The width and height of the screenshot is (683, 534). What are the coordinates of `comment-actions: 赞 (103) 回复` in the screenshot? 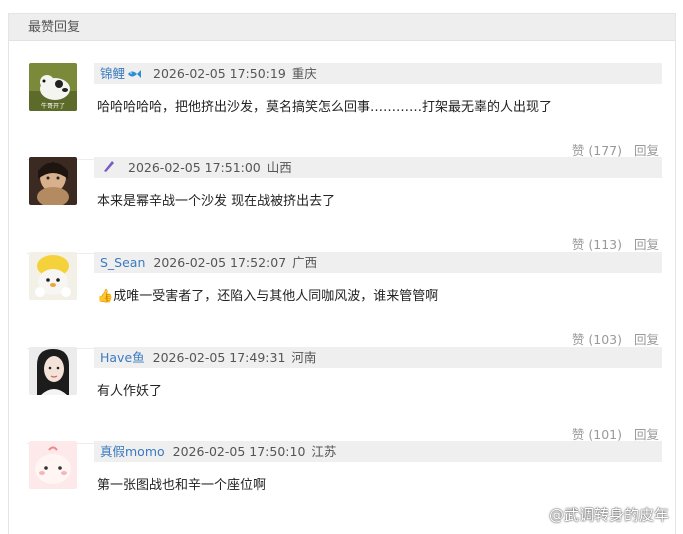 It's located at (609, 338).